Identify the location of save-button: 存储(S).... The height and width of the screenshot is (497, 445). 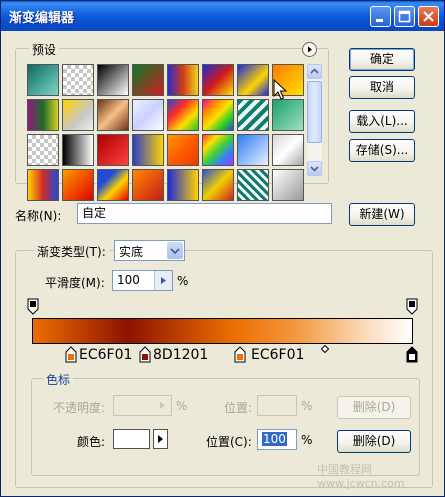
(382, 150).